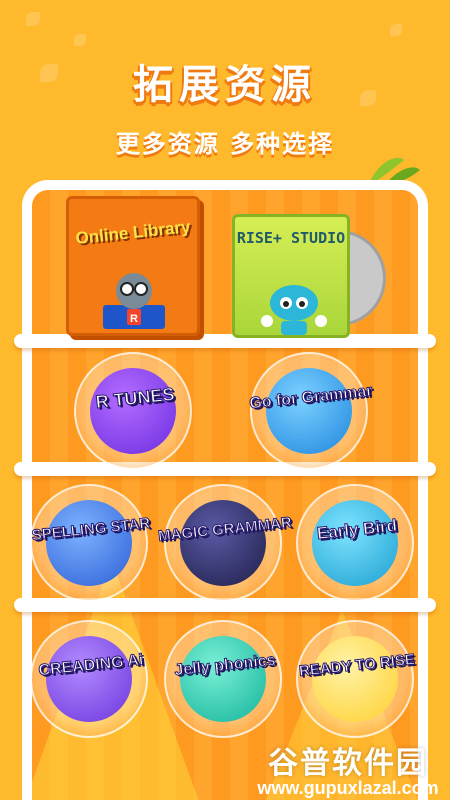  What do you see at coordinates (356, 679) in the screenshot?
I see `app-ready-to-rise: READY TO RISE` at bounding box center [356, 679].